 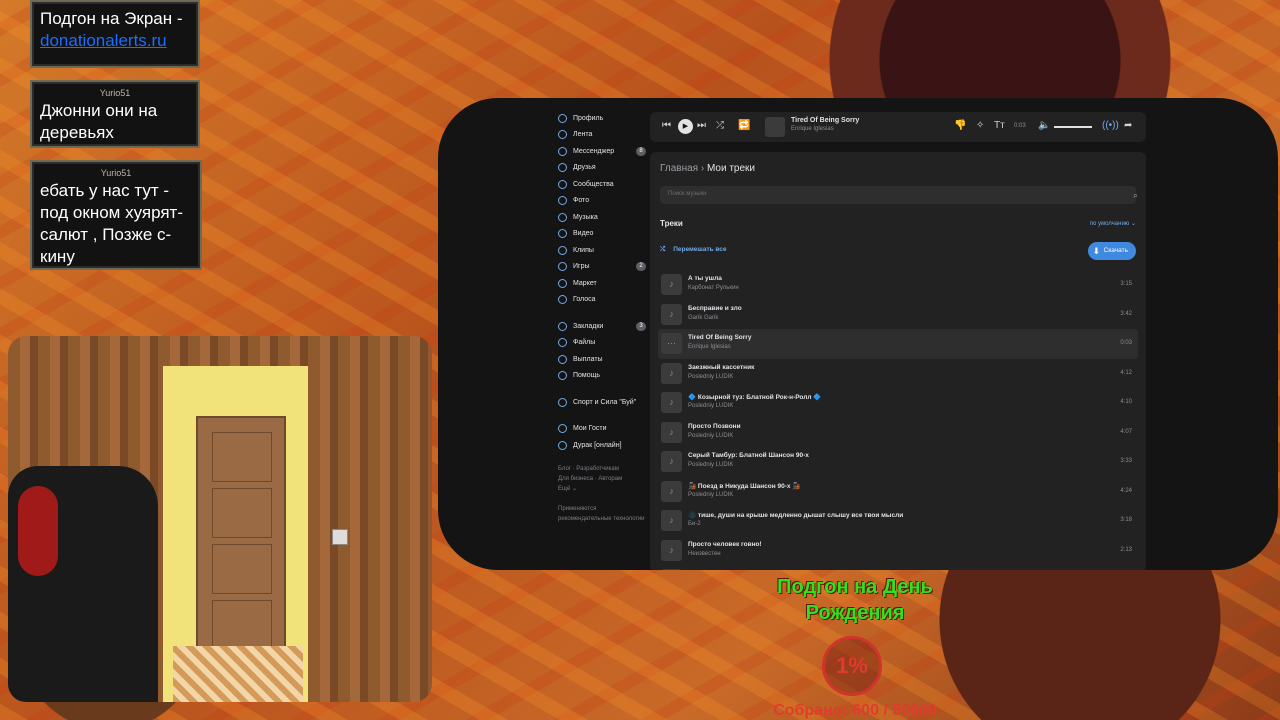 I want to click on sidebar-item: Спорт и Сила "Буй", so click(x=602, y=402).